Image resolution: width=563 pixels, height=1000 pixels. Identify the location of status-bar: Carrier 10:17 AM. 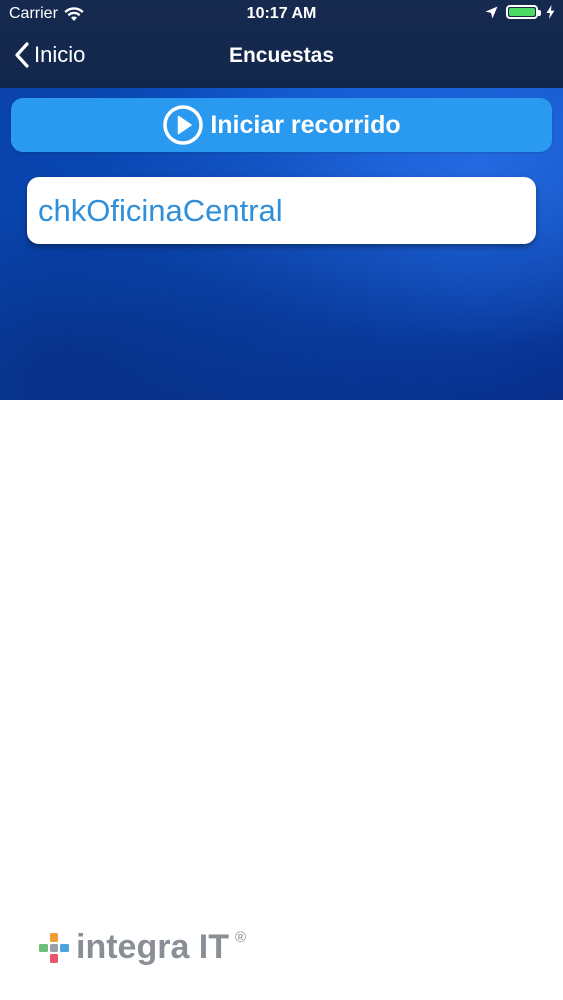
(281, 15).